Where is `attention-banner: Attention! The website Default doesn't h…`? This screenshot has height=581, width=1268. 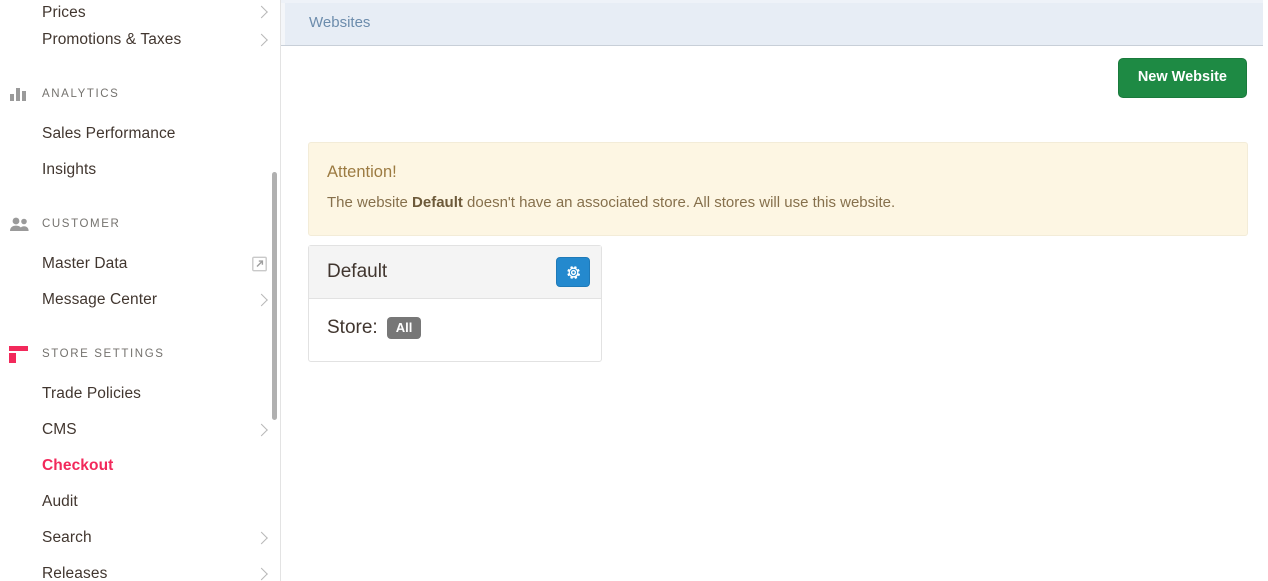
attention-banner: Attention! The website Default doesn't h… is located at coordinates (778, 189).